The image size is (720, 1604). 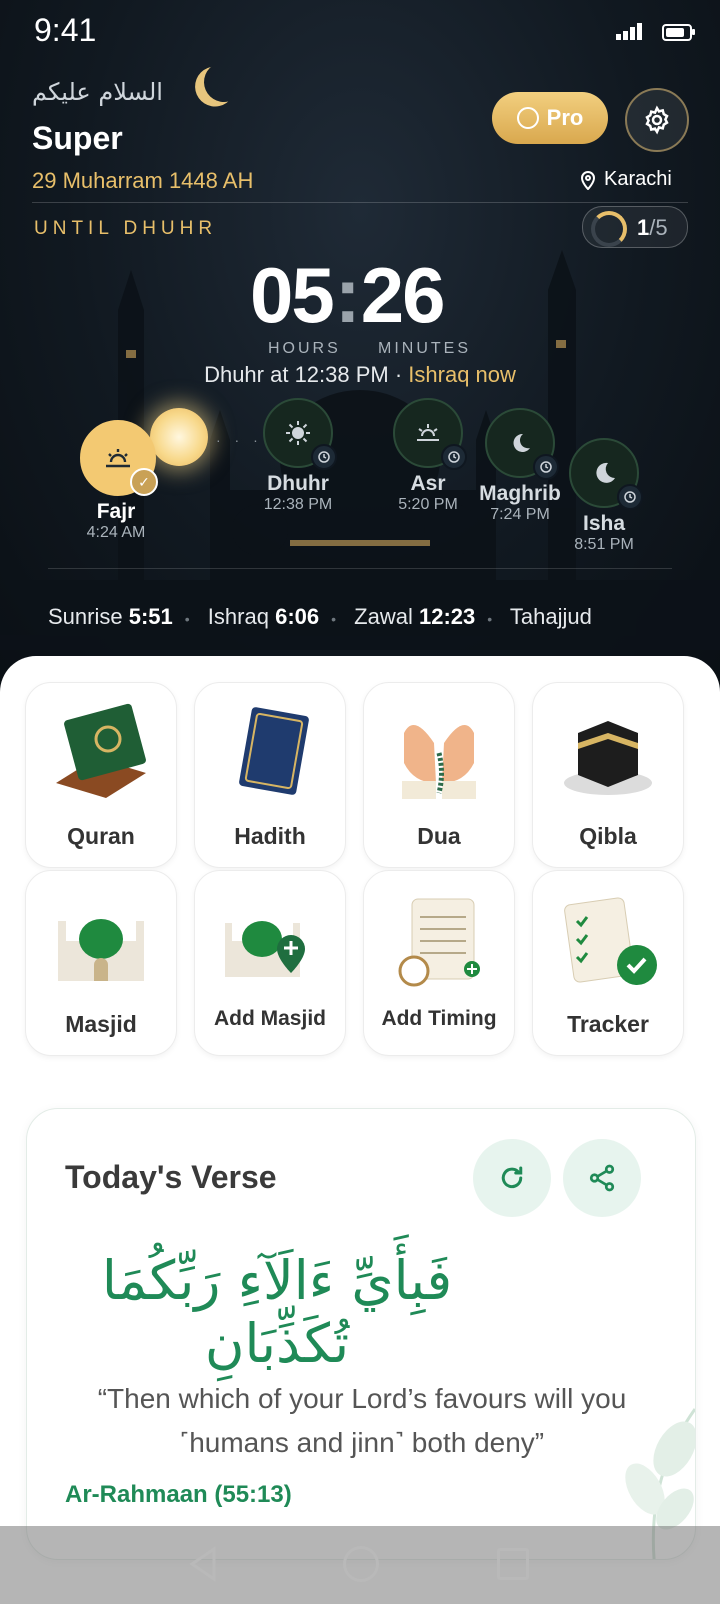 I want to click on countdown-minutes: 26, so click(x=403, y=295).